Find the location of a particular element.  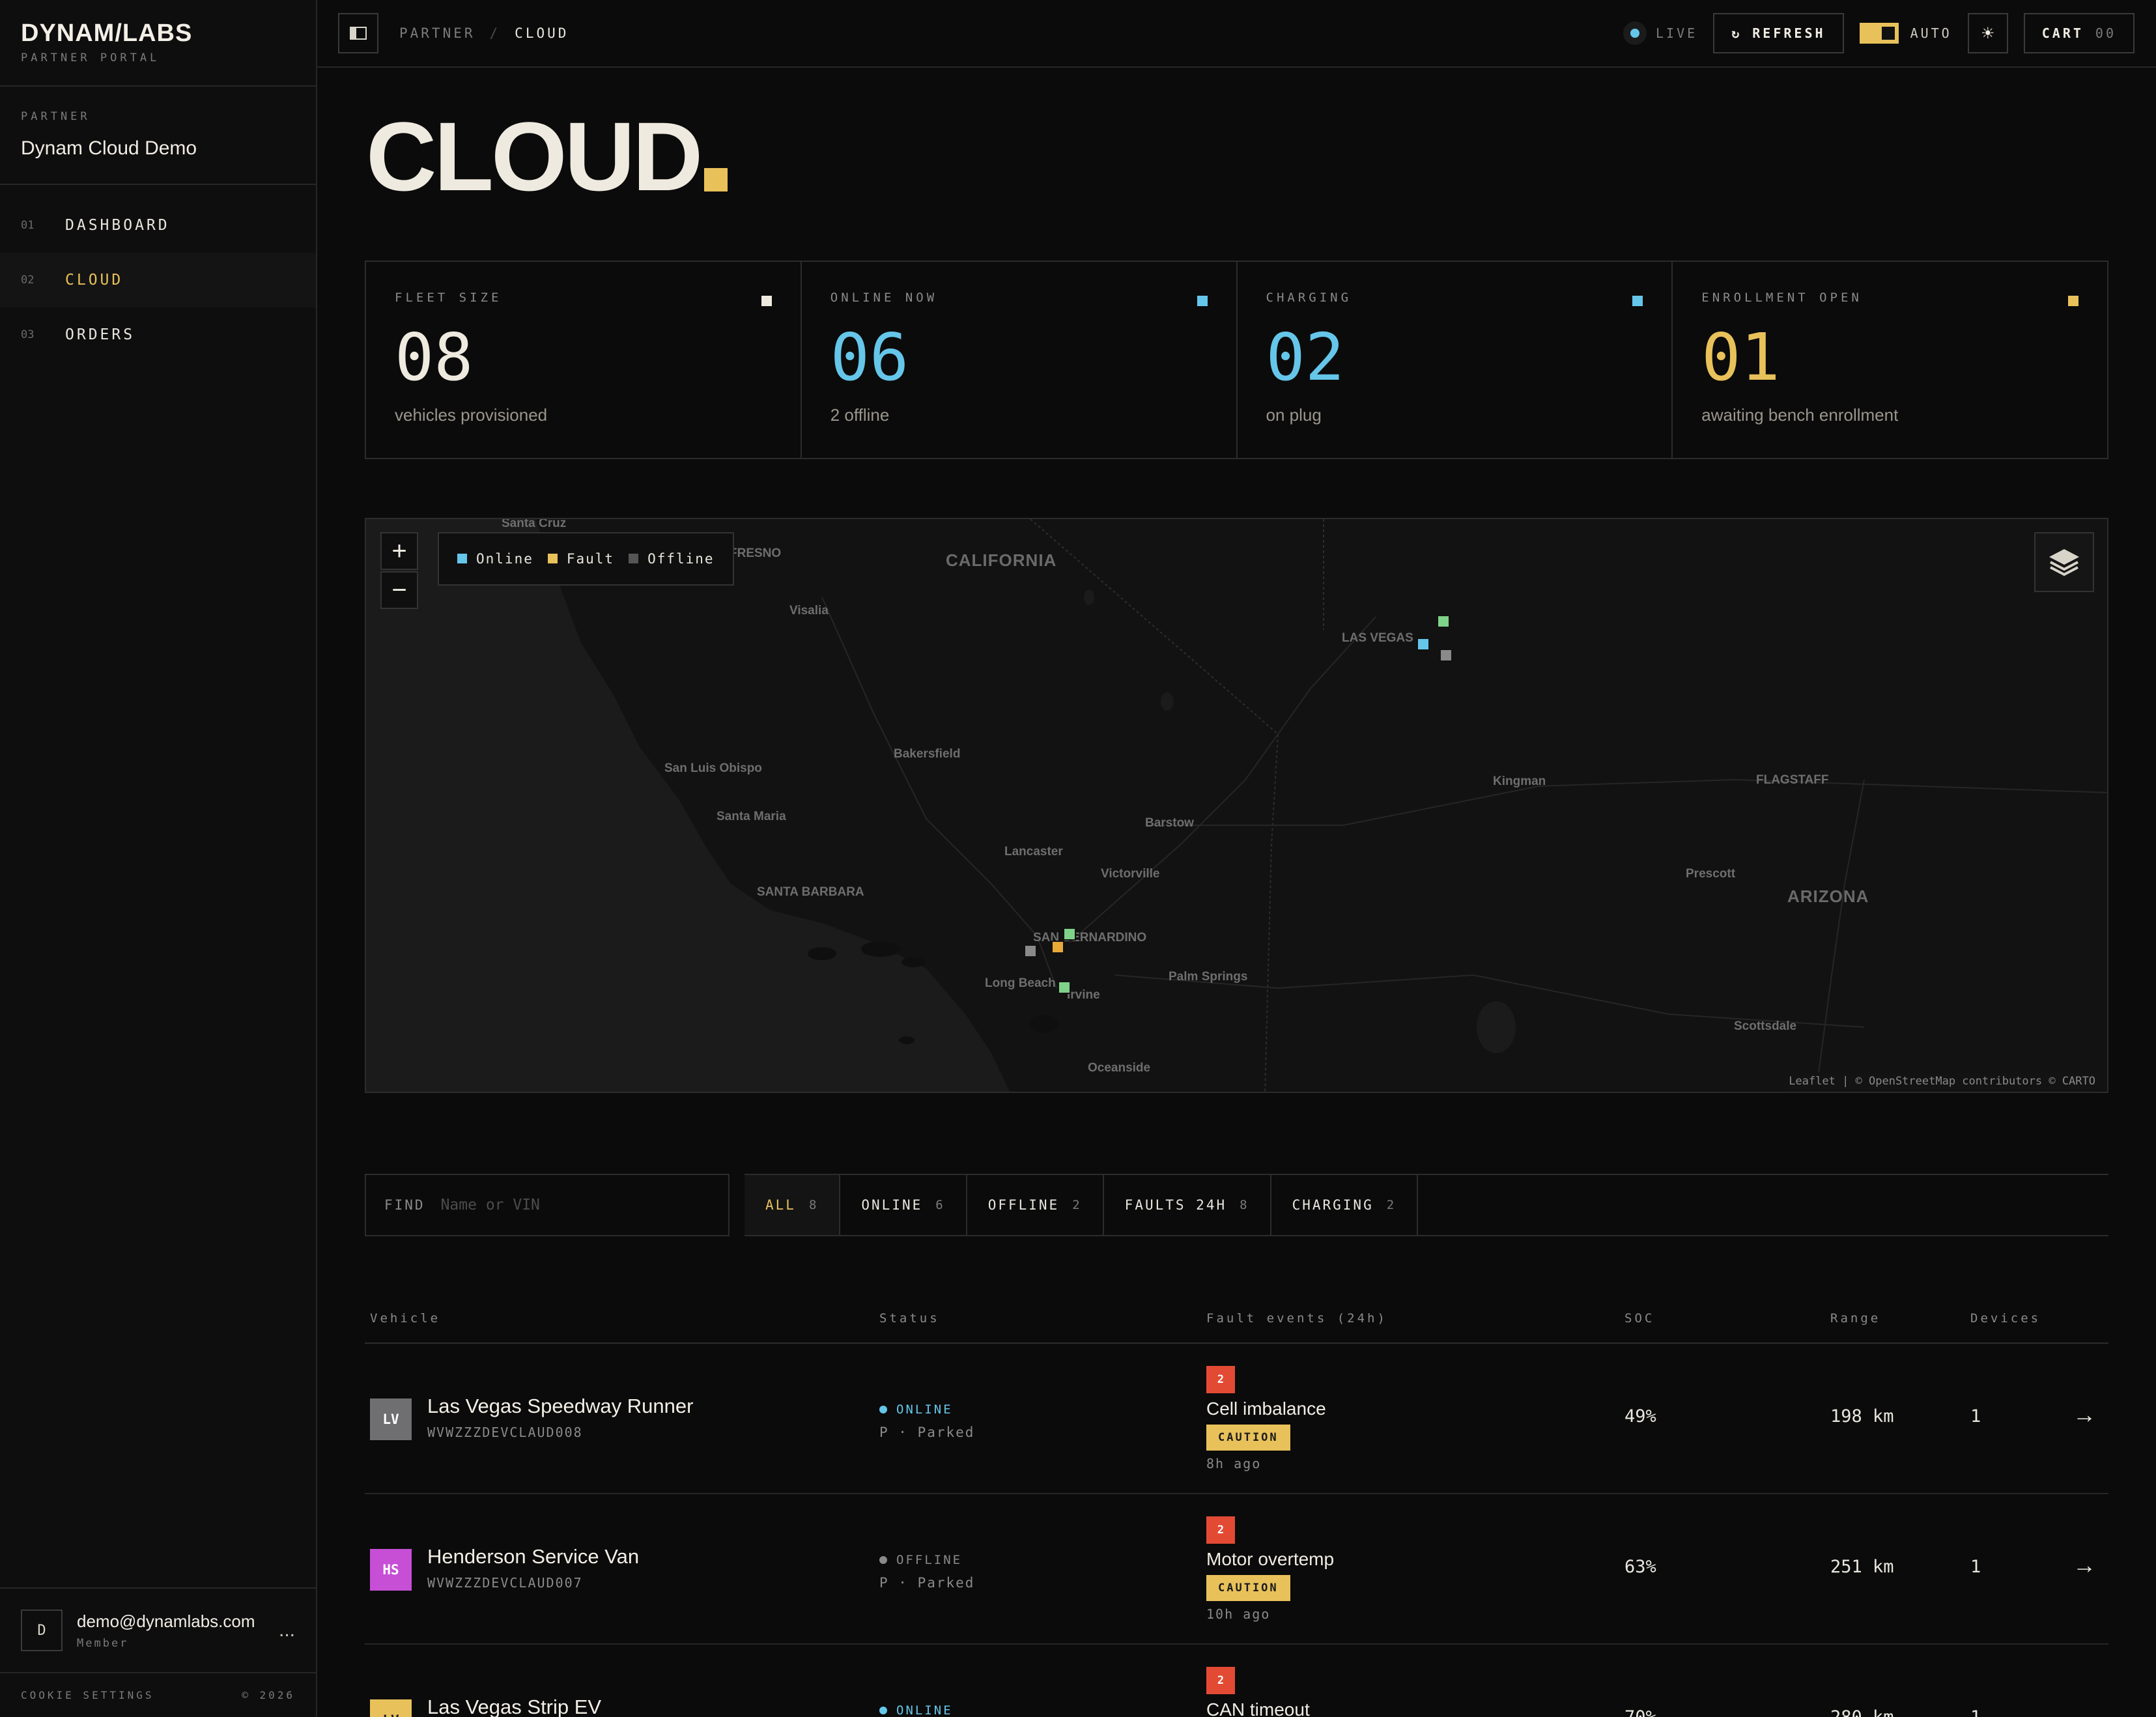

column-header-range: Range is located at coordinates (1855, 1318).